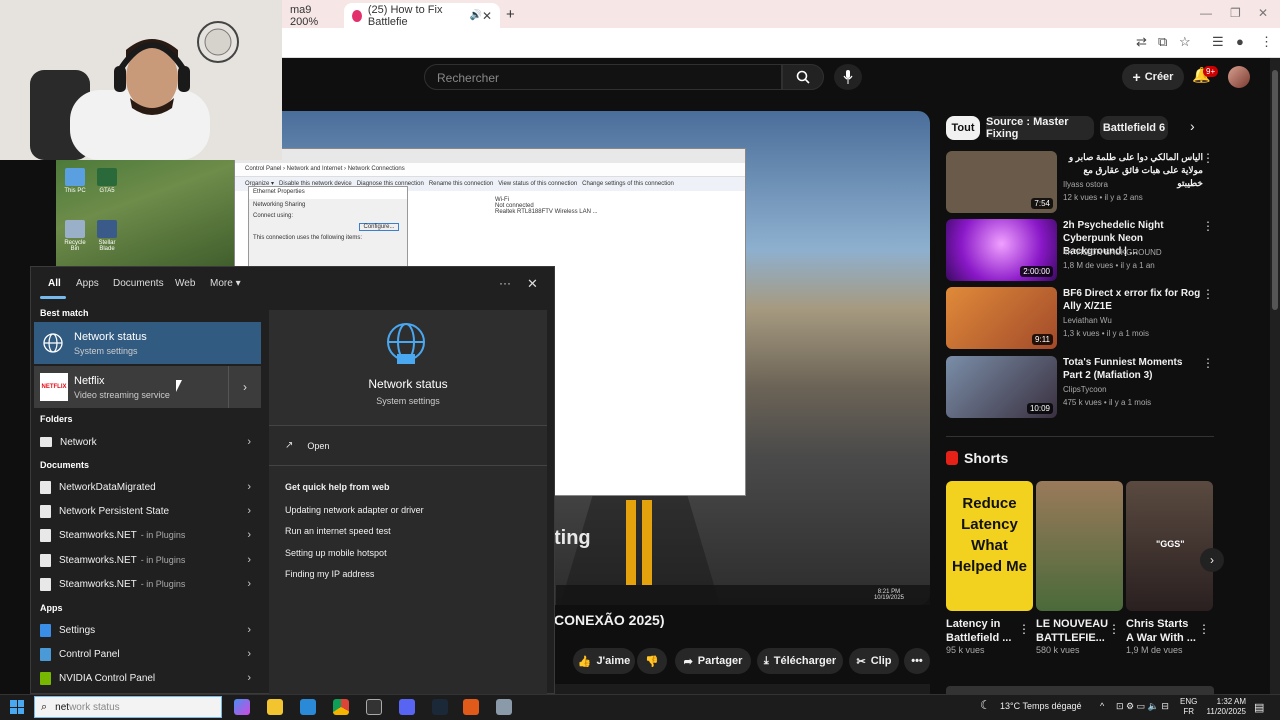 The image size is (1280, 720). Describe the element at coordinates (75, 181) in the screenshot. I see `desktop-icon-this-pc: This PC` at that location.